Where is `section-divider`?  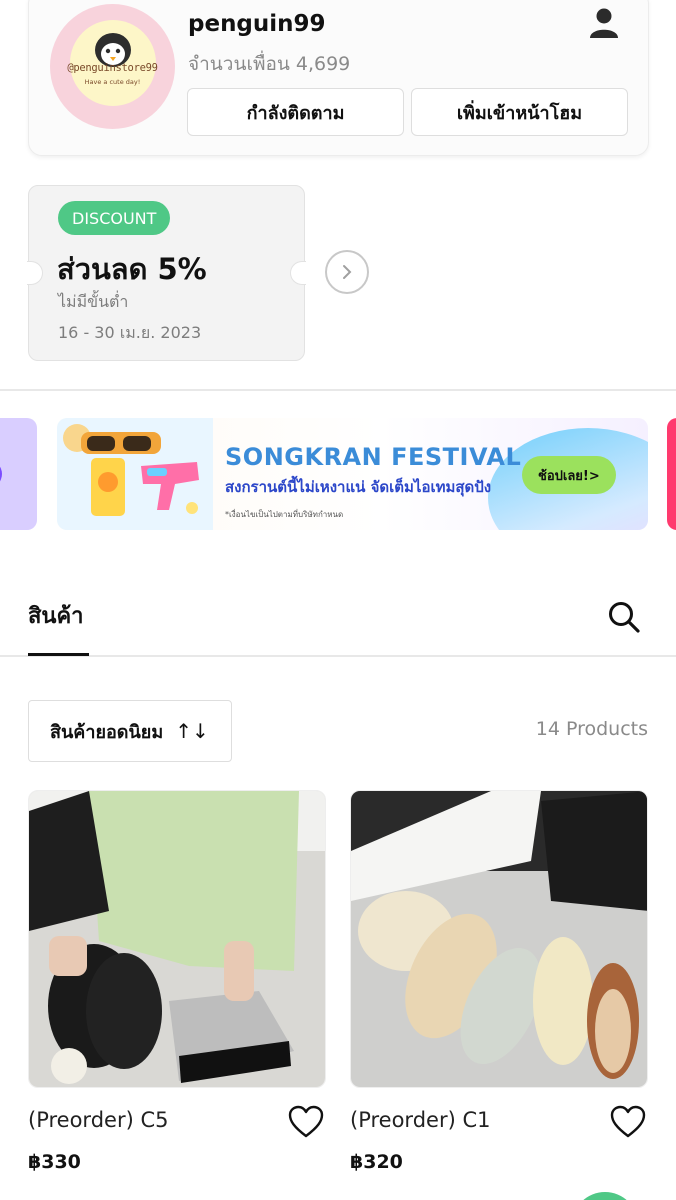
section-divider is located at coordinates (338, 390).